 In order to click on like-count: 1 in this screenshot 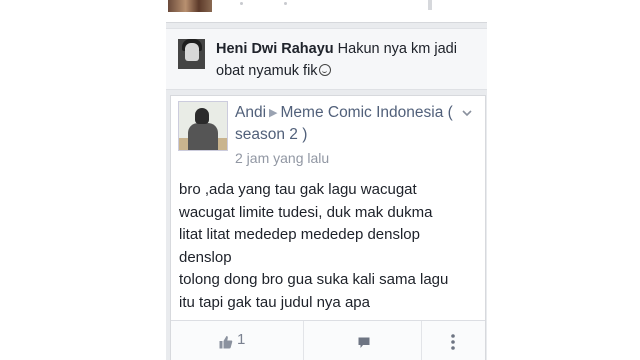, I will do `click(241, 339)`.